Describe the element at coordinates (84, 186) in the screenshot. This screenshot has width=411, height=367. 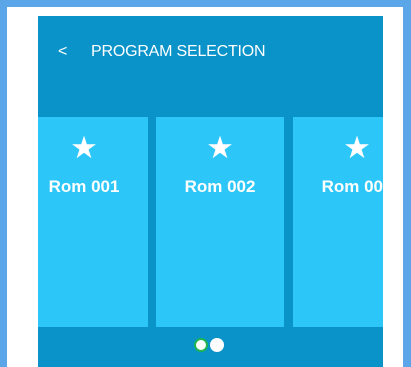
I see `program-card-label: Rom 001` at that location.